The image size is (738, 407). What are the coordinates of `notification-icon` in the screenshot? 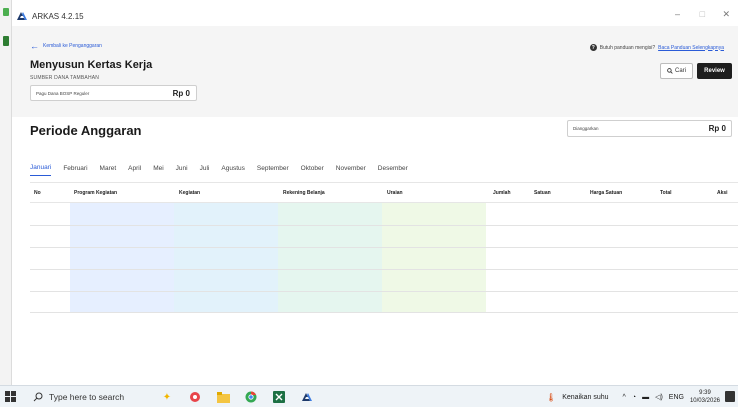 It's located at (730, 396).